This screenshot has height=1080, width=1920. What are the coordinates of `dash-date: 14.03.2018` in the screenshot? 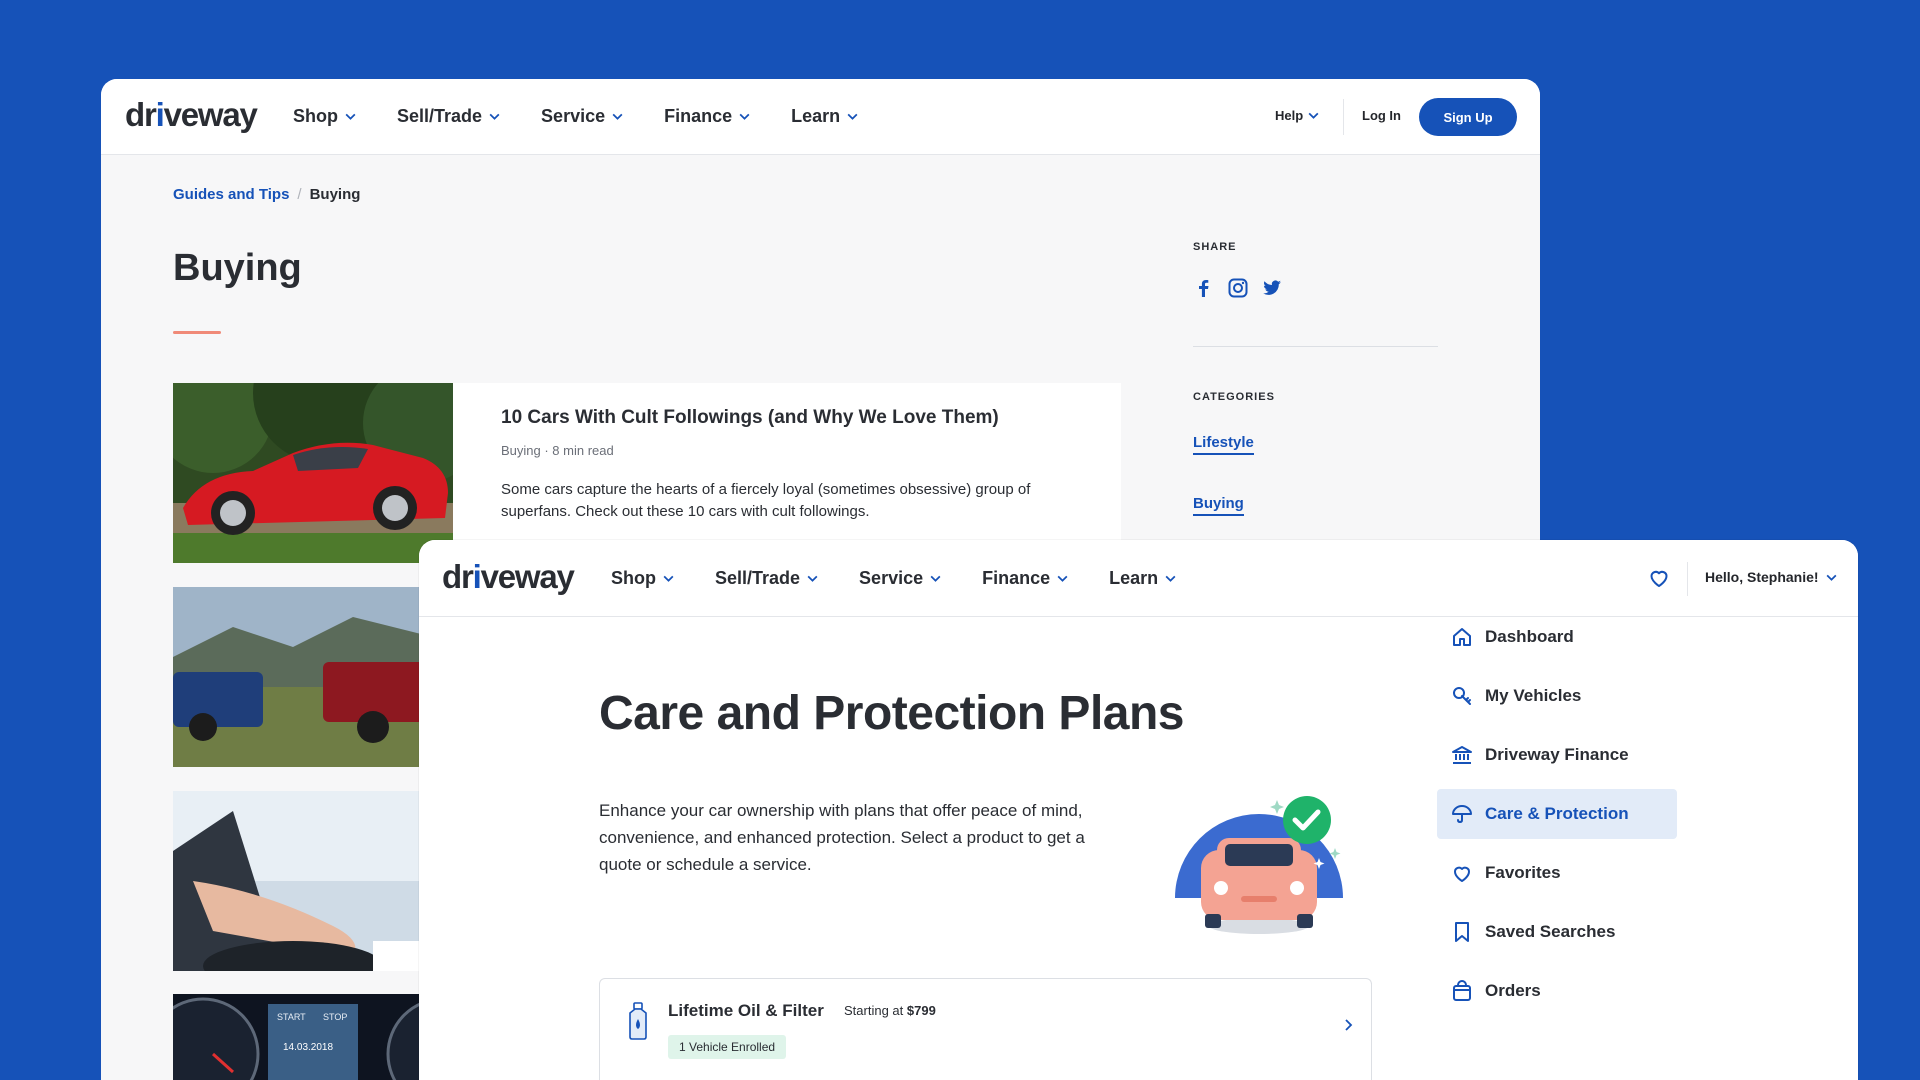 It's located at (308, 1047).